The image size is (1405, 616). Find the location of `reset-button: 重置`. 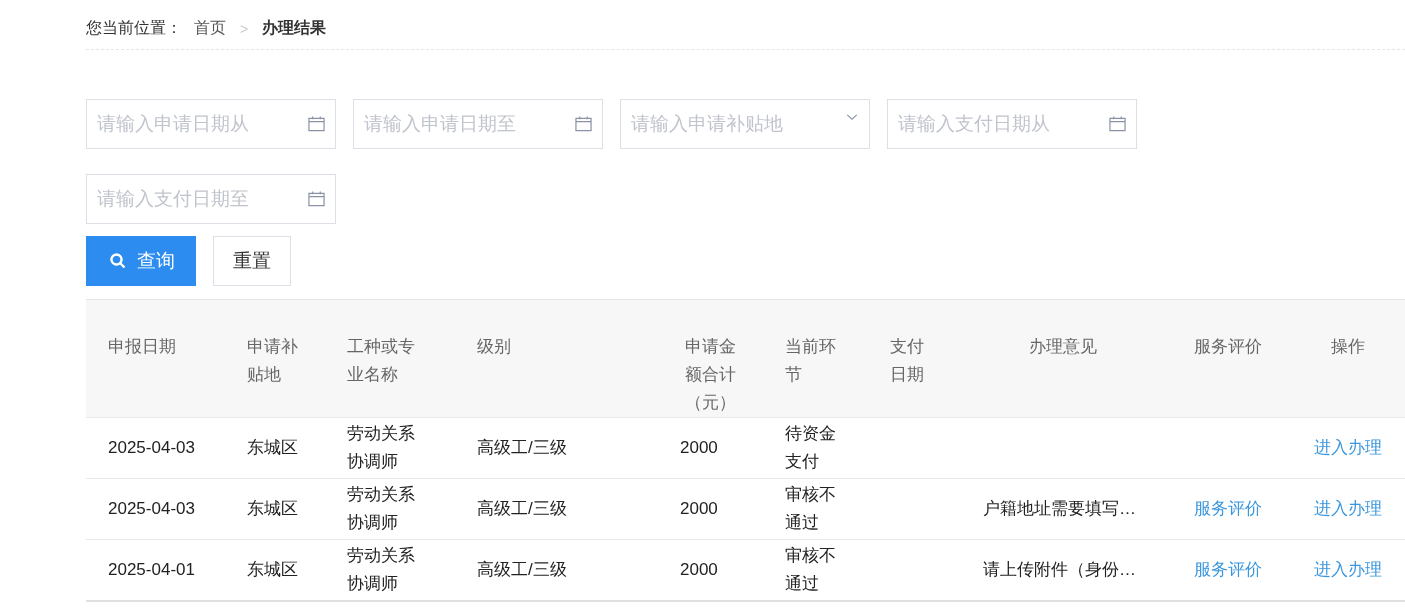

reset-button: 重置 is located at coordinates (252, 261).